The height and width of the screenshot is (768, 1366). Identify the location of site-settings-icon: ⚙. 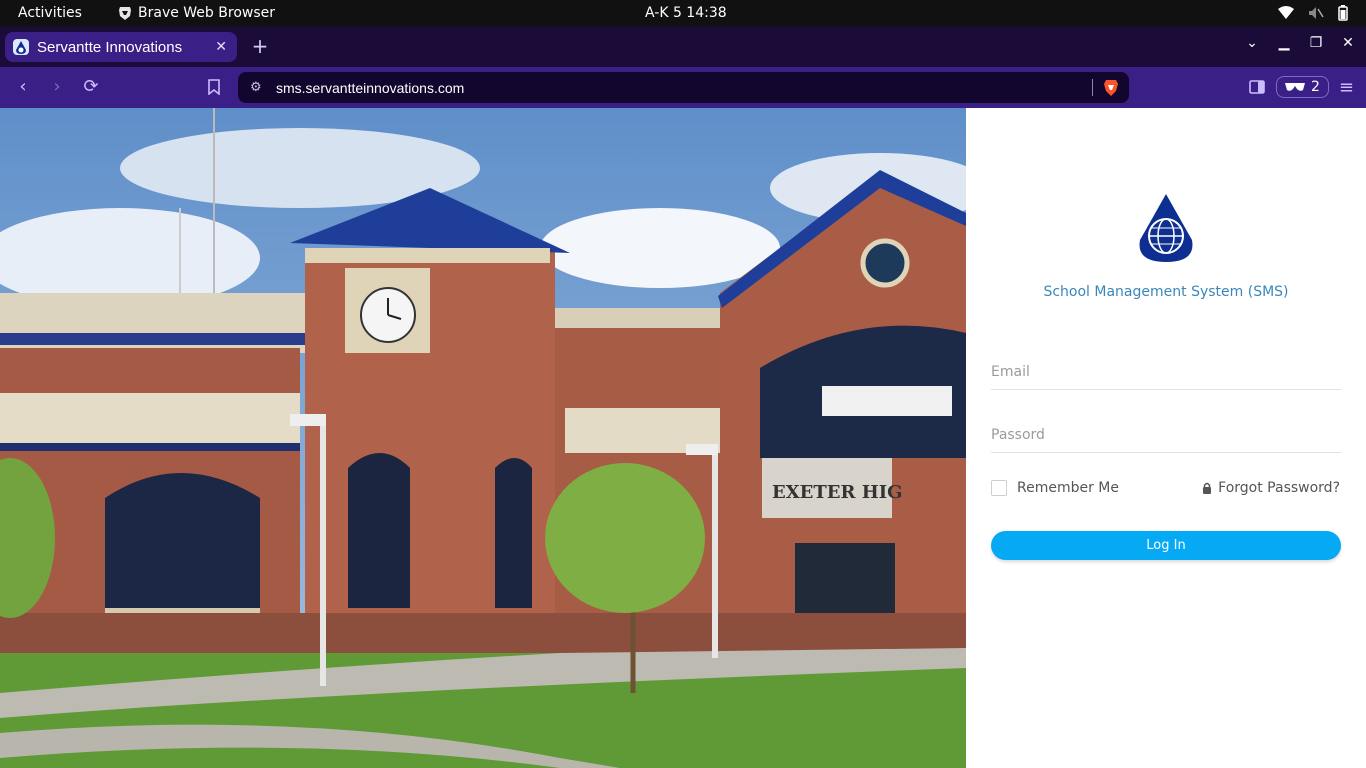
(258, 87).